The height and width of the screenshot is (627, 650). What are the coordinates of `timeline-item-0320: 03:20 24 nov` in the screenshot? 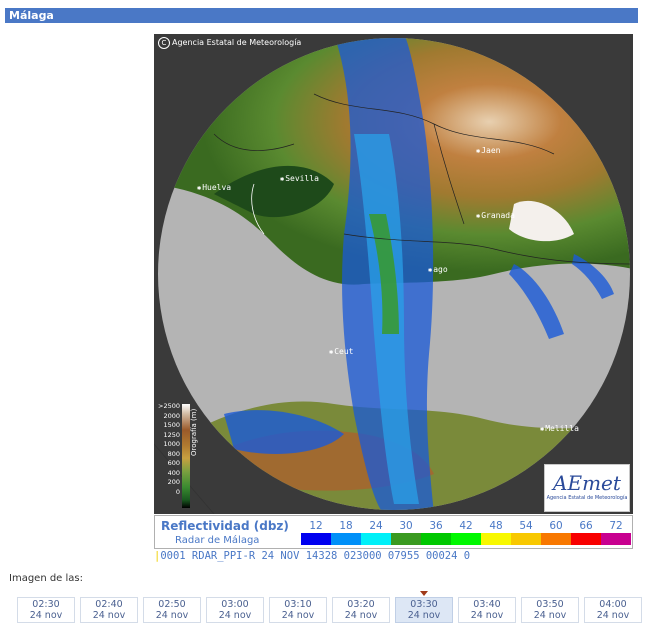 It's located at (361, 610).